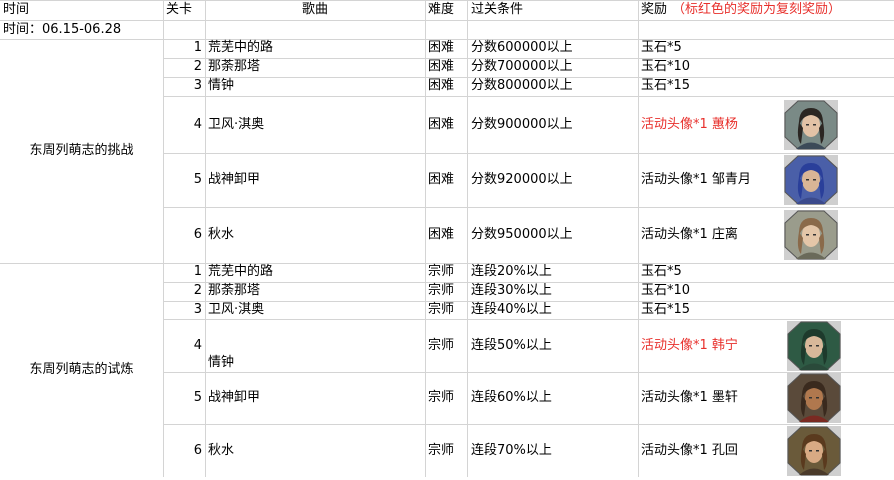 The image size is (894, 480). I want to click on condition-cell: 分数700000以上, so click(522, 67).